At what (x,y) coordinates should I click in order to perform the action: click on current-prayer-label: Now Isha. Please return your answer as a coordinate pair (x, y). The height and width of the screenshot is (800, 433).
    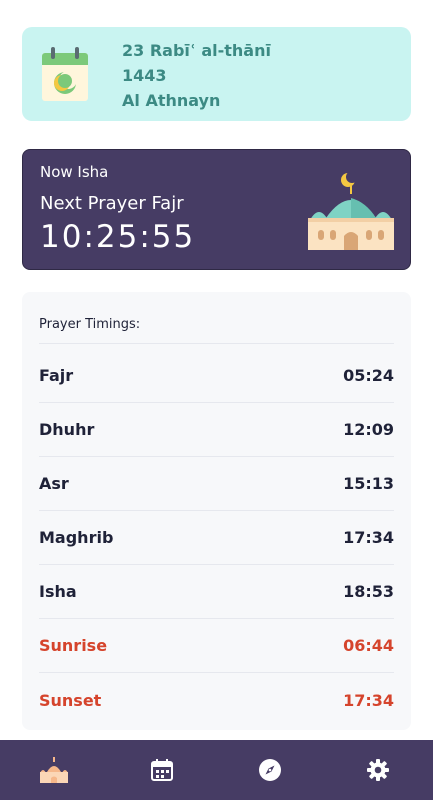
    Looking at the image, I should click on (74, 172).